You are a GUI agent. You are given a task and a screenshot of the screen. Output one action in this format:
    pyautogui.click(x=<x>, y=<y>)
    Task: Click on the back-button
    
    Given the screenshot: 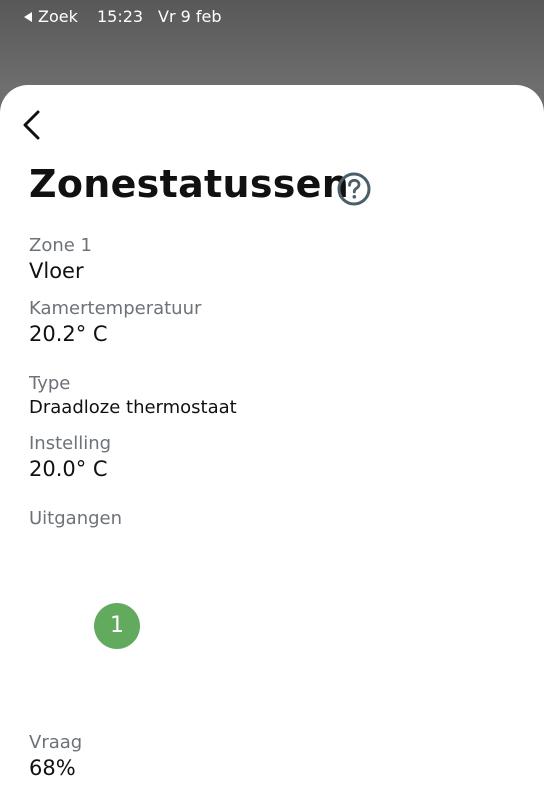 What is the action you would take?
    pyautogui.click(x=32, y=125)
    